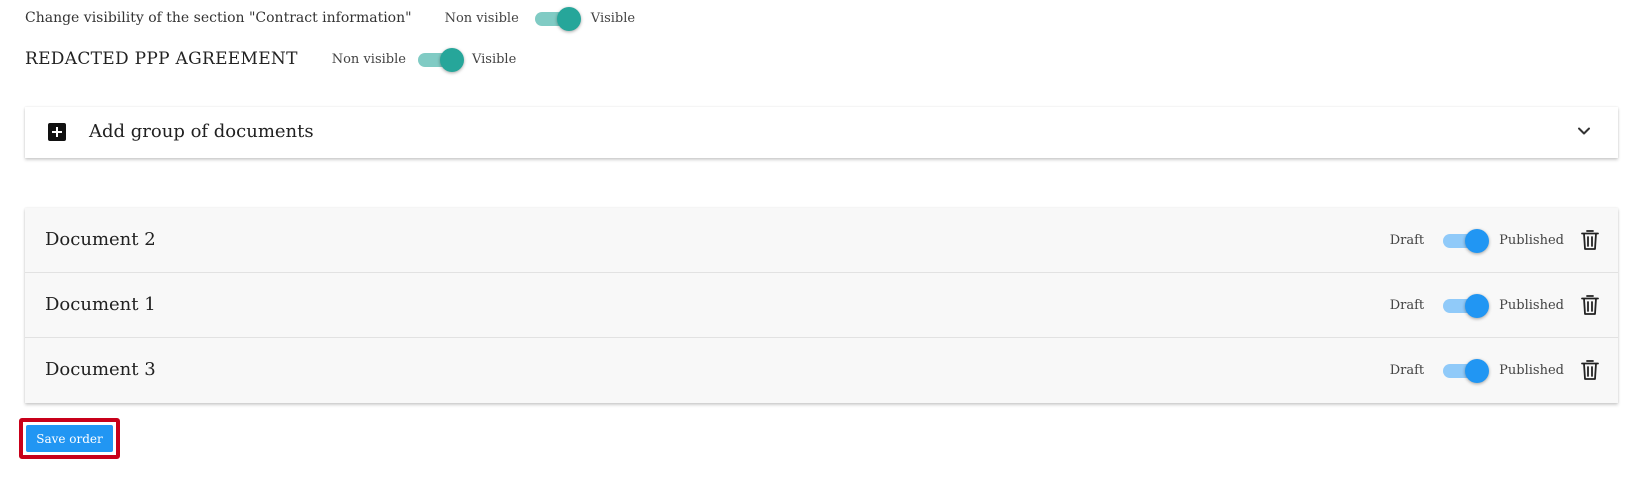 The image size is (1638, 478). What do you see at coordinates (161, 59) in the screenshot?
I see `ppp-agreement-title: REDACTED PPP AGREEMENT` at bounding box center [161, 59].